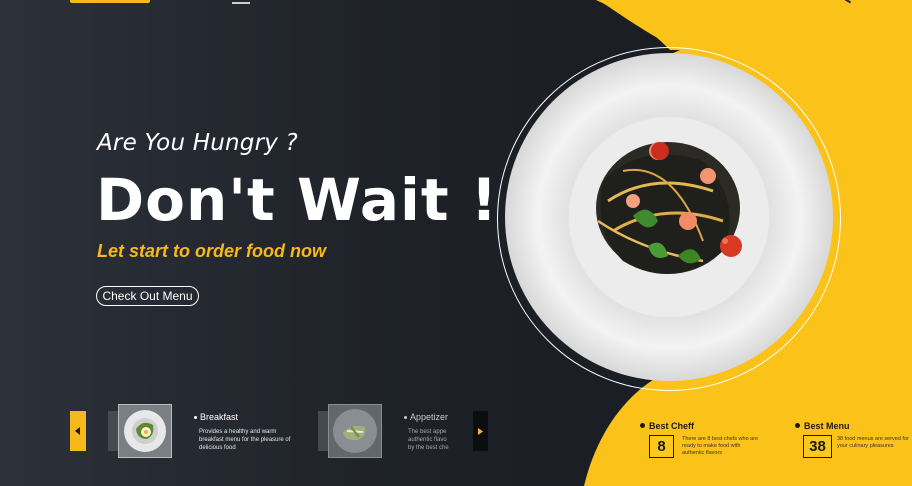  I want to click on hamburger-menu-icon, so click(241, 3).